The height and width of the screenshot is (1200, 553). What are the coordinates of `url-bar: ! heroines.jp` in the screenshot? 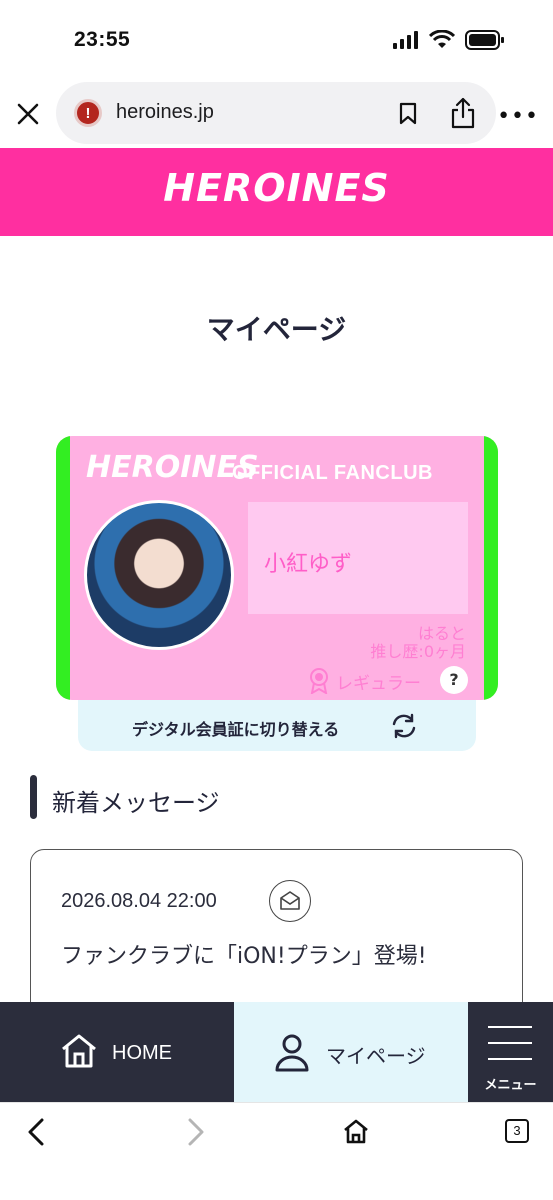 It's located at (276, 113).